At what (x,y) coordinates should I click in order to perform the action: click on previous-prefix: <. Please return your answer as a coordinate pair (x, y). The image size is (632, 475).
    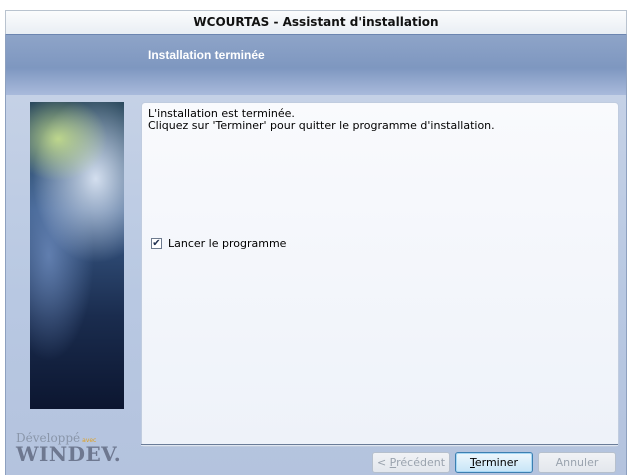
    Looking at the image, I should click on (383, 462).